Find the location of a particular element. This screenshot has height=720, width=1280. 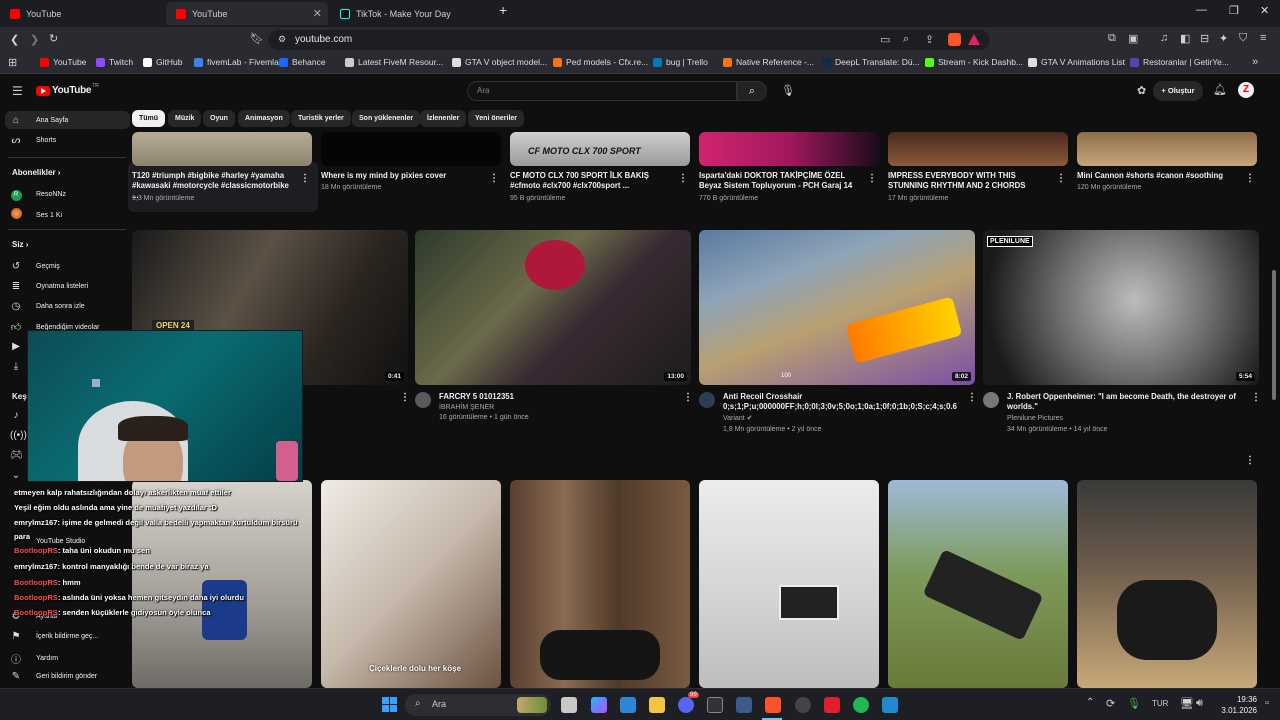

shorts-shelf-menu-icon: ⋮ is located at coordinates (1250, 460).